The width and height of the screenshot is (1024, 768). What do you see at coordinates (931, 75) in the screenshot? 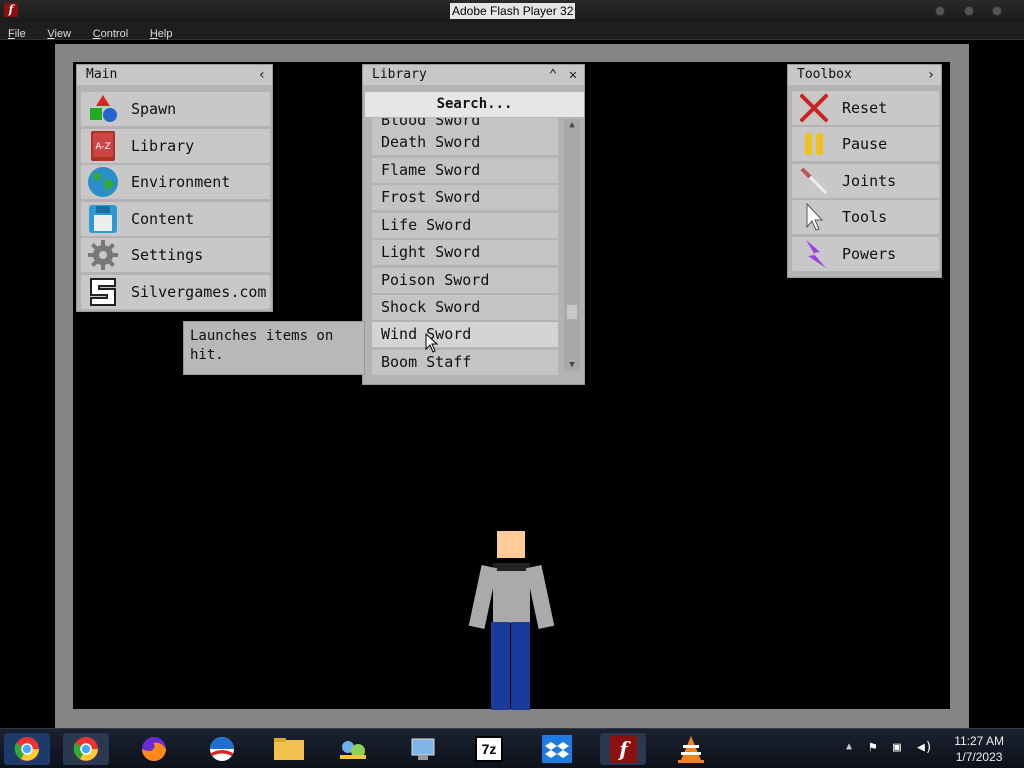
I see `expand-chevron-icon: ›` at bounding box center [931, 75].